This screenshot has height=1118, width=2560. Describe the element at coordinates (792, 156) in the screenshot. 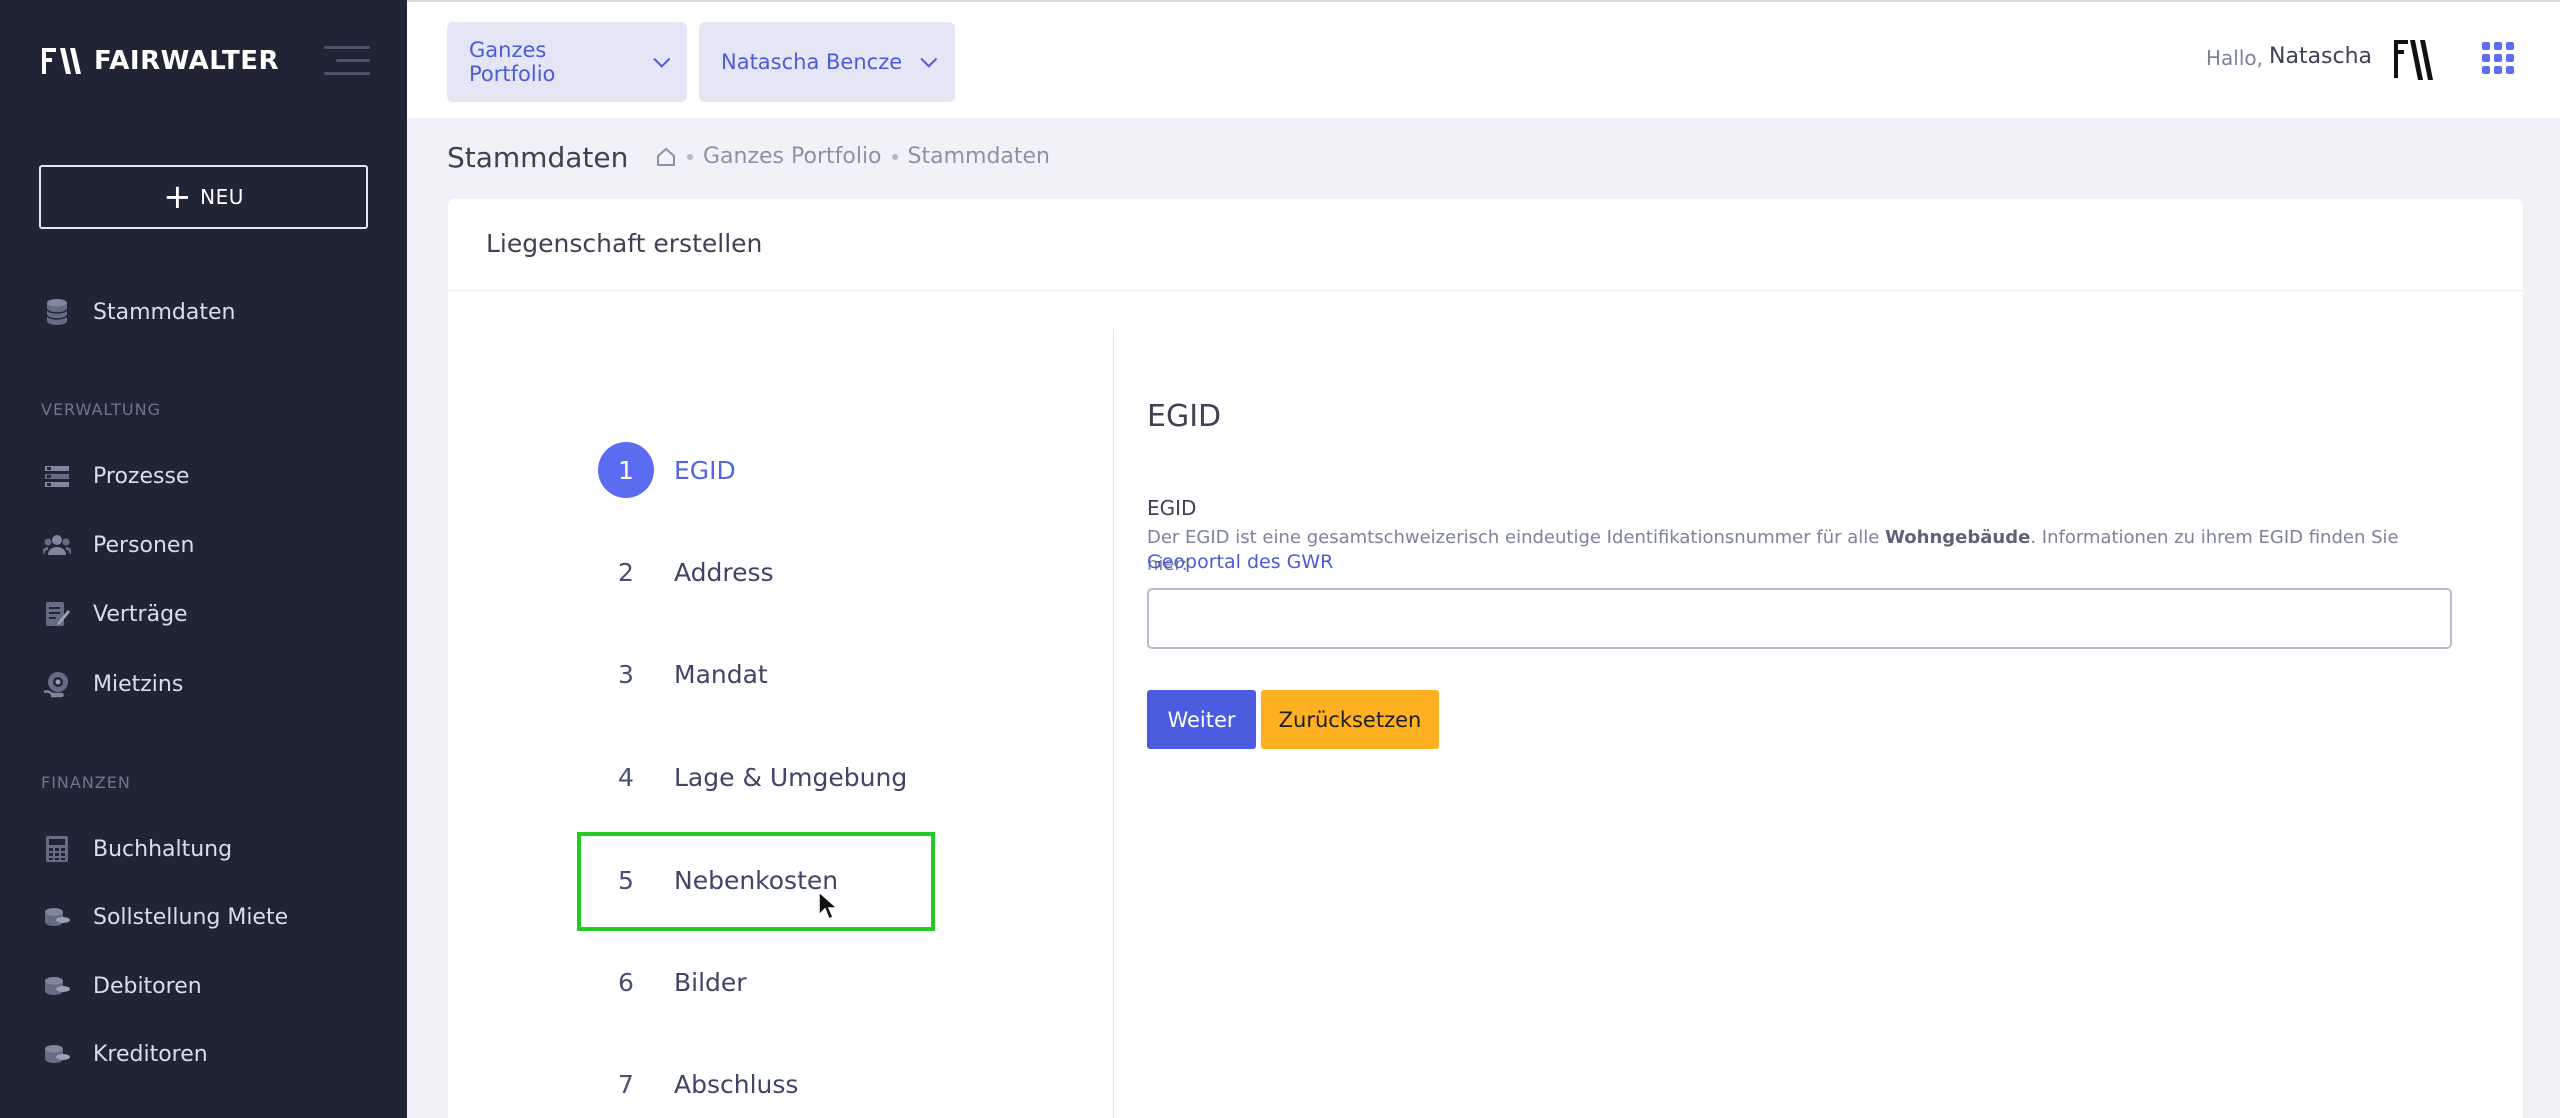

I see `breadcrumb-item: Ganzes Portfolio` at that location.